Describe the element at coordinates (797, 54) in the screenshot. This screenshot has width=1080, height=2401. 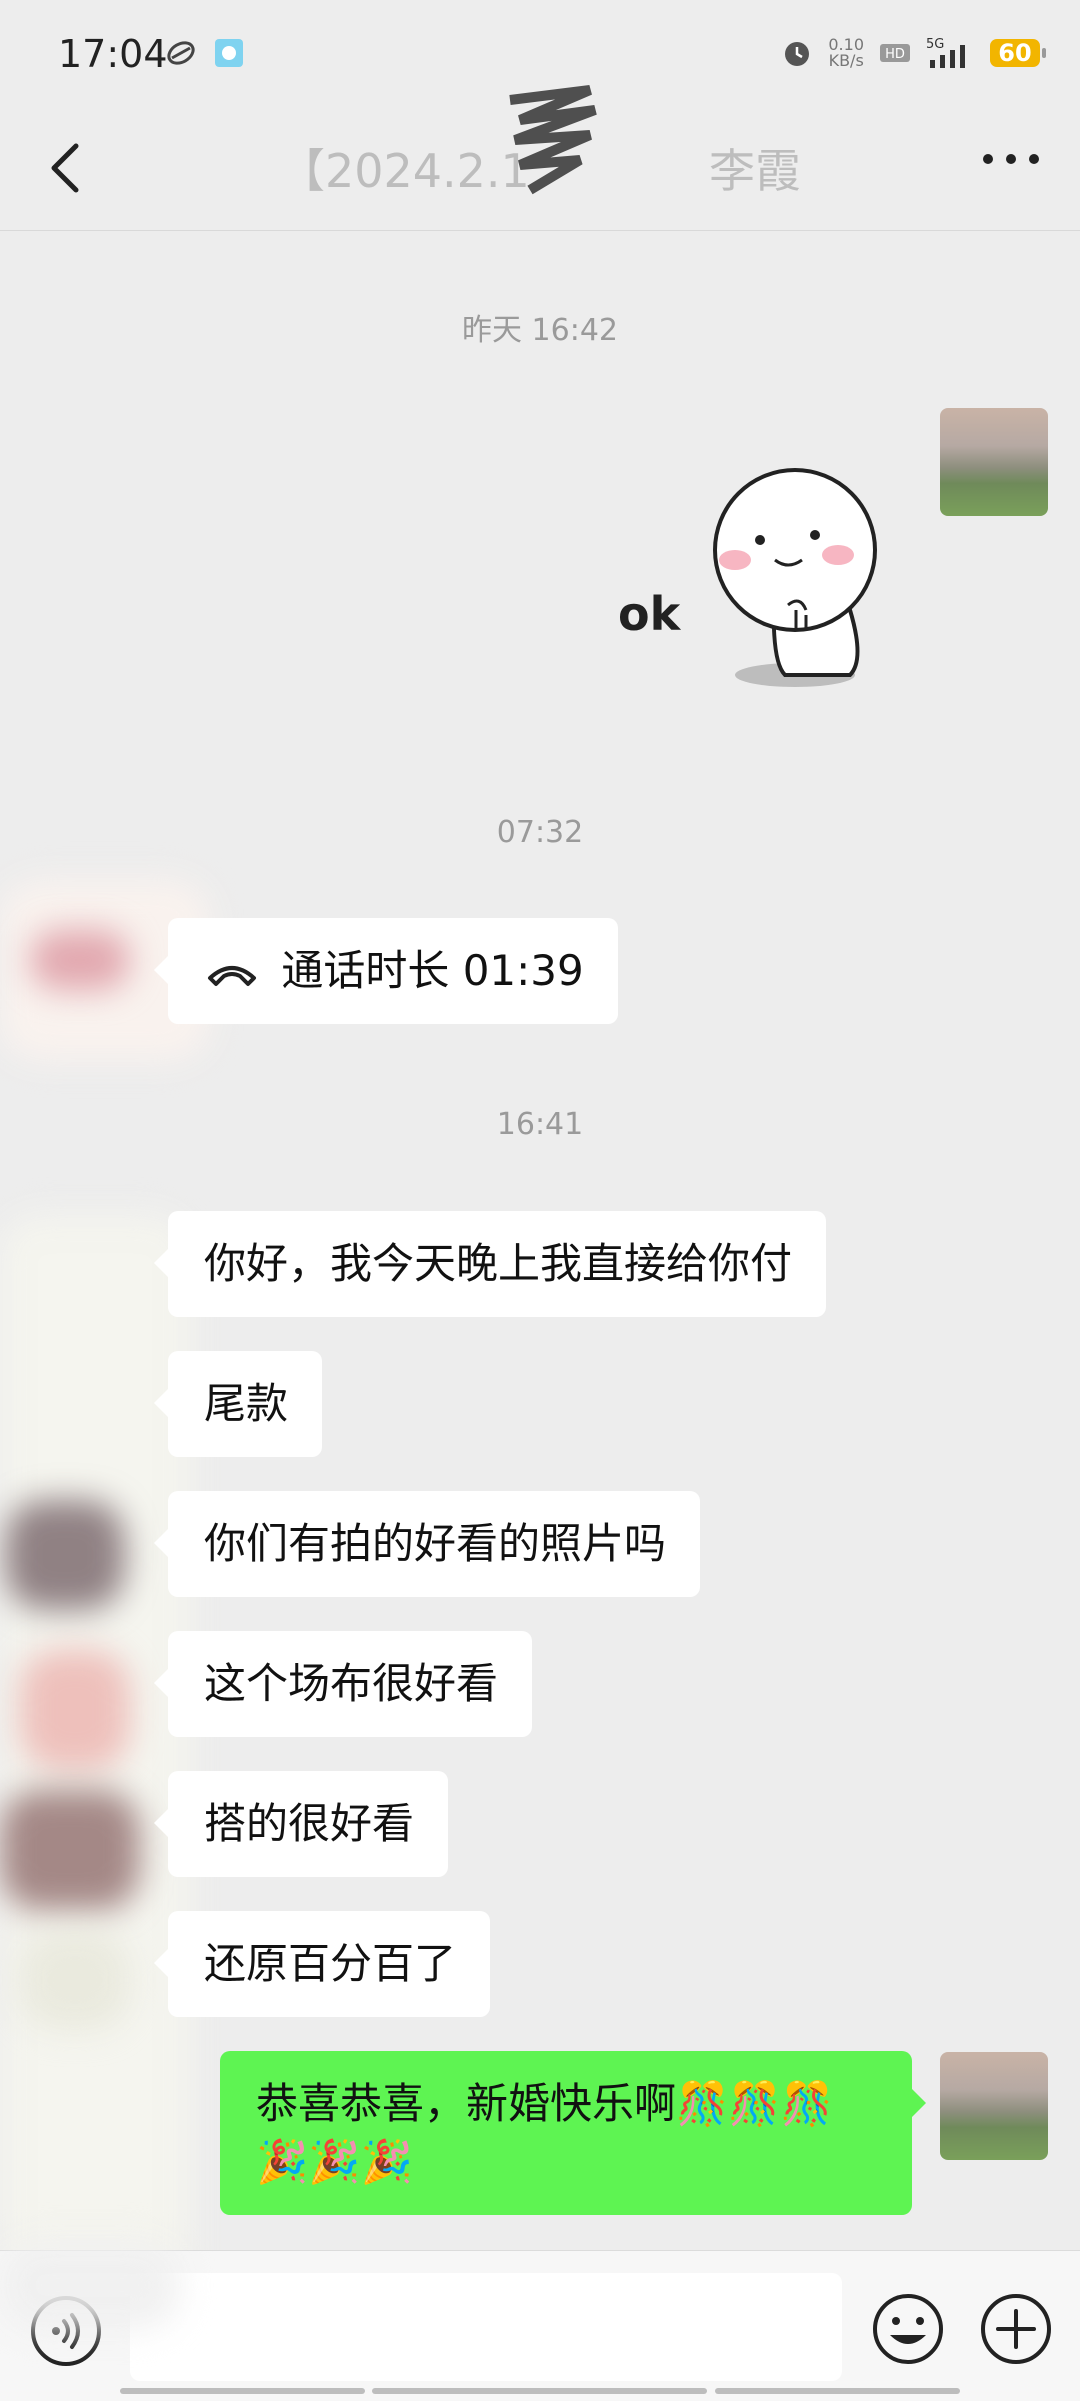
I see `alarm-icon` at that location.